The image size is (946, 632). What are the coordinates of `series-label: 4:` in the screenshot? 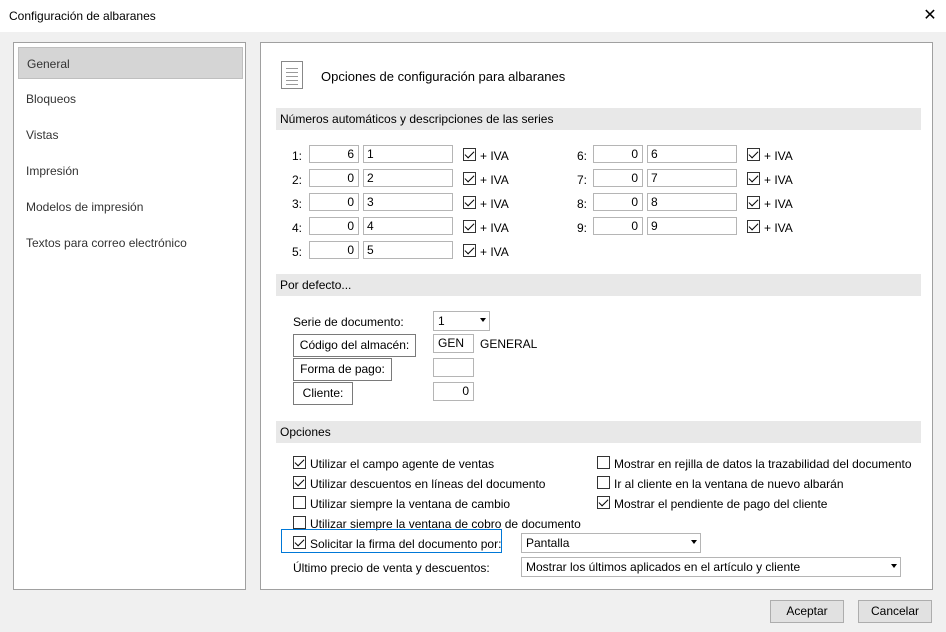 It's located at (297, 228).